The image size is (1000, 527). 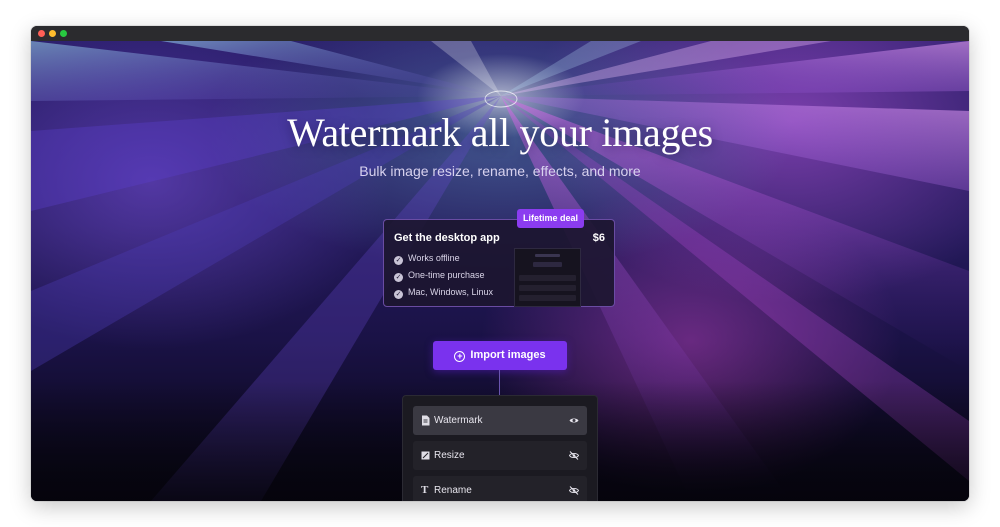 What do you see at coordinates (439, 276) in the screenshot?
I see `feature-item: ✓ One-time purchase` at bounding box center [439, 276].